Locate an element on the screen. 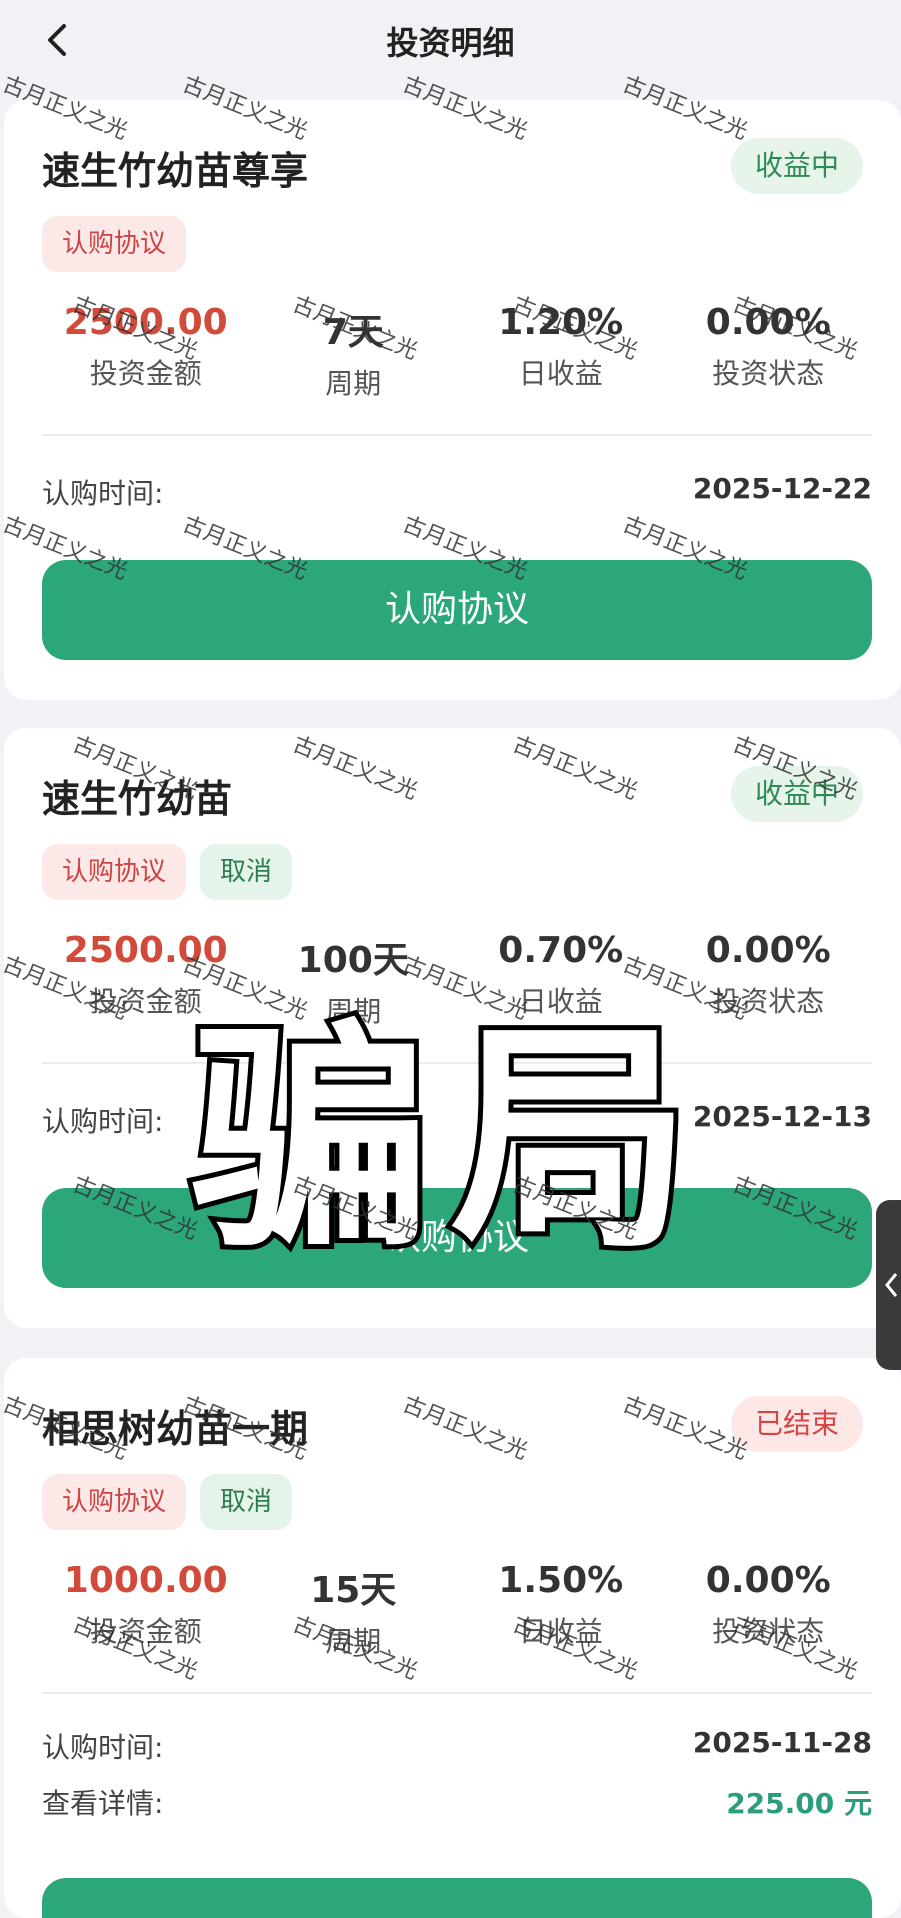 The image size is (901, 1918). top-bar: 投资明细 is located at coordinates (450, 40).